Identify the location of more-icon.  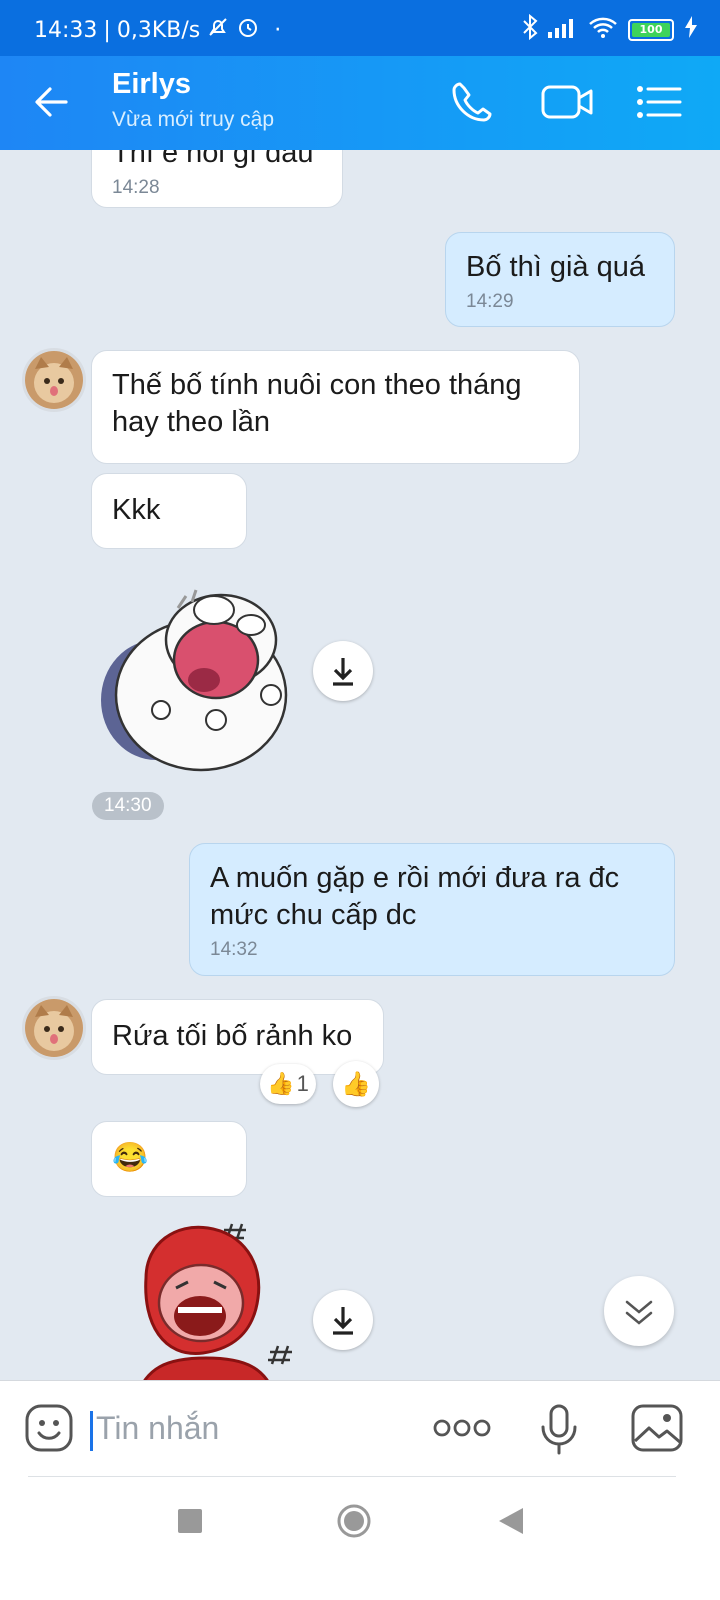
(462, 1428).